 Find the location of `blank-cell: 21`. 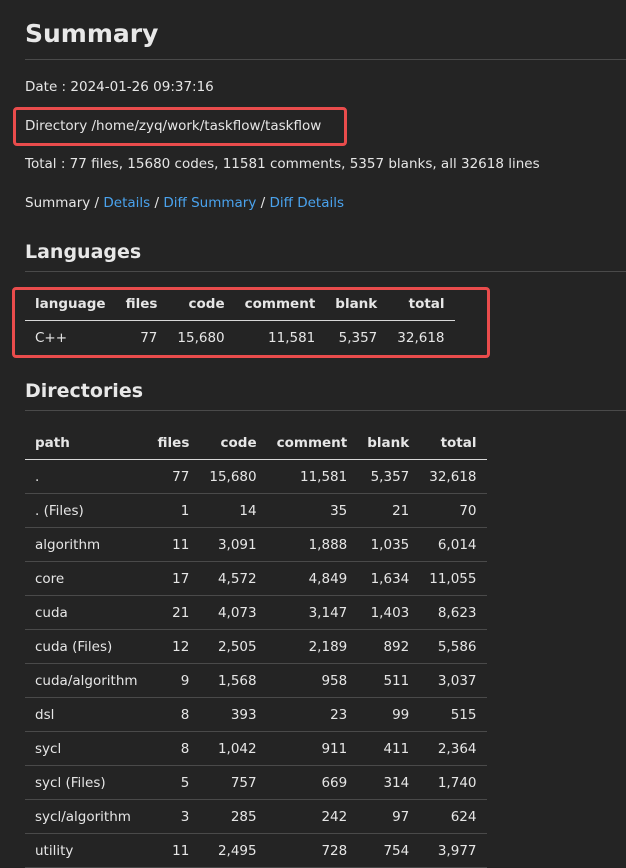

blank-cell: 21 is located at coordinates (401, 510).